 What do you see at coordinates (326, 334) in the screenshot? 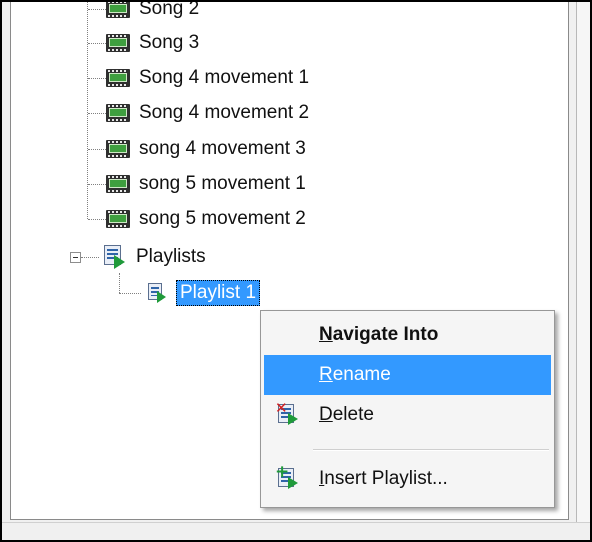
I see `mnemonic: N` at bounding box center [326, 334].